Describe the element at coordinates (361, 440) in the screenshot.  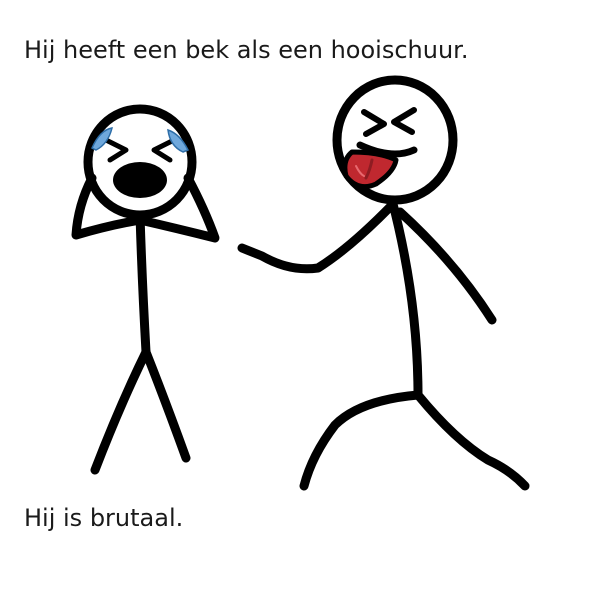
I see `front-leg` at that location.